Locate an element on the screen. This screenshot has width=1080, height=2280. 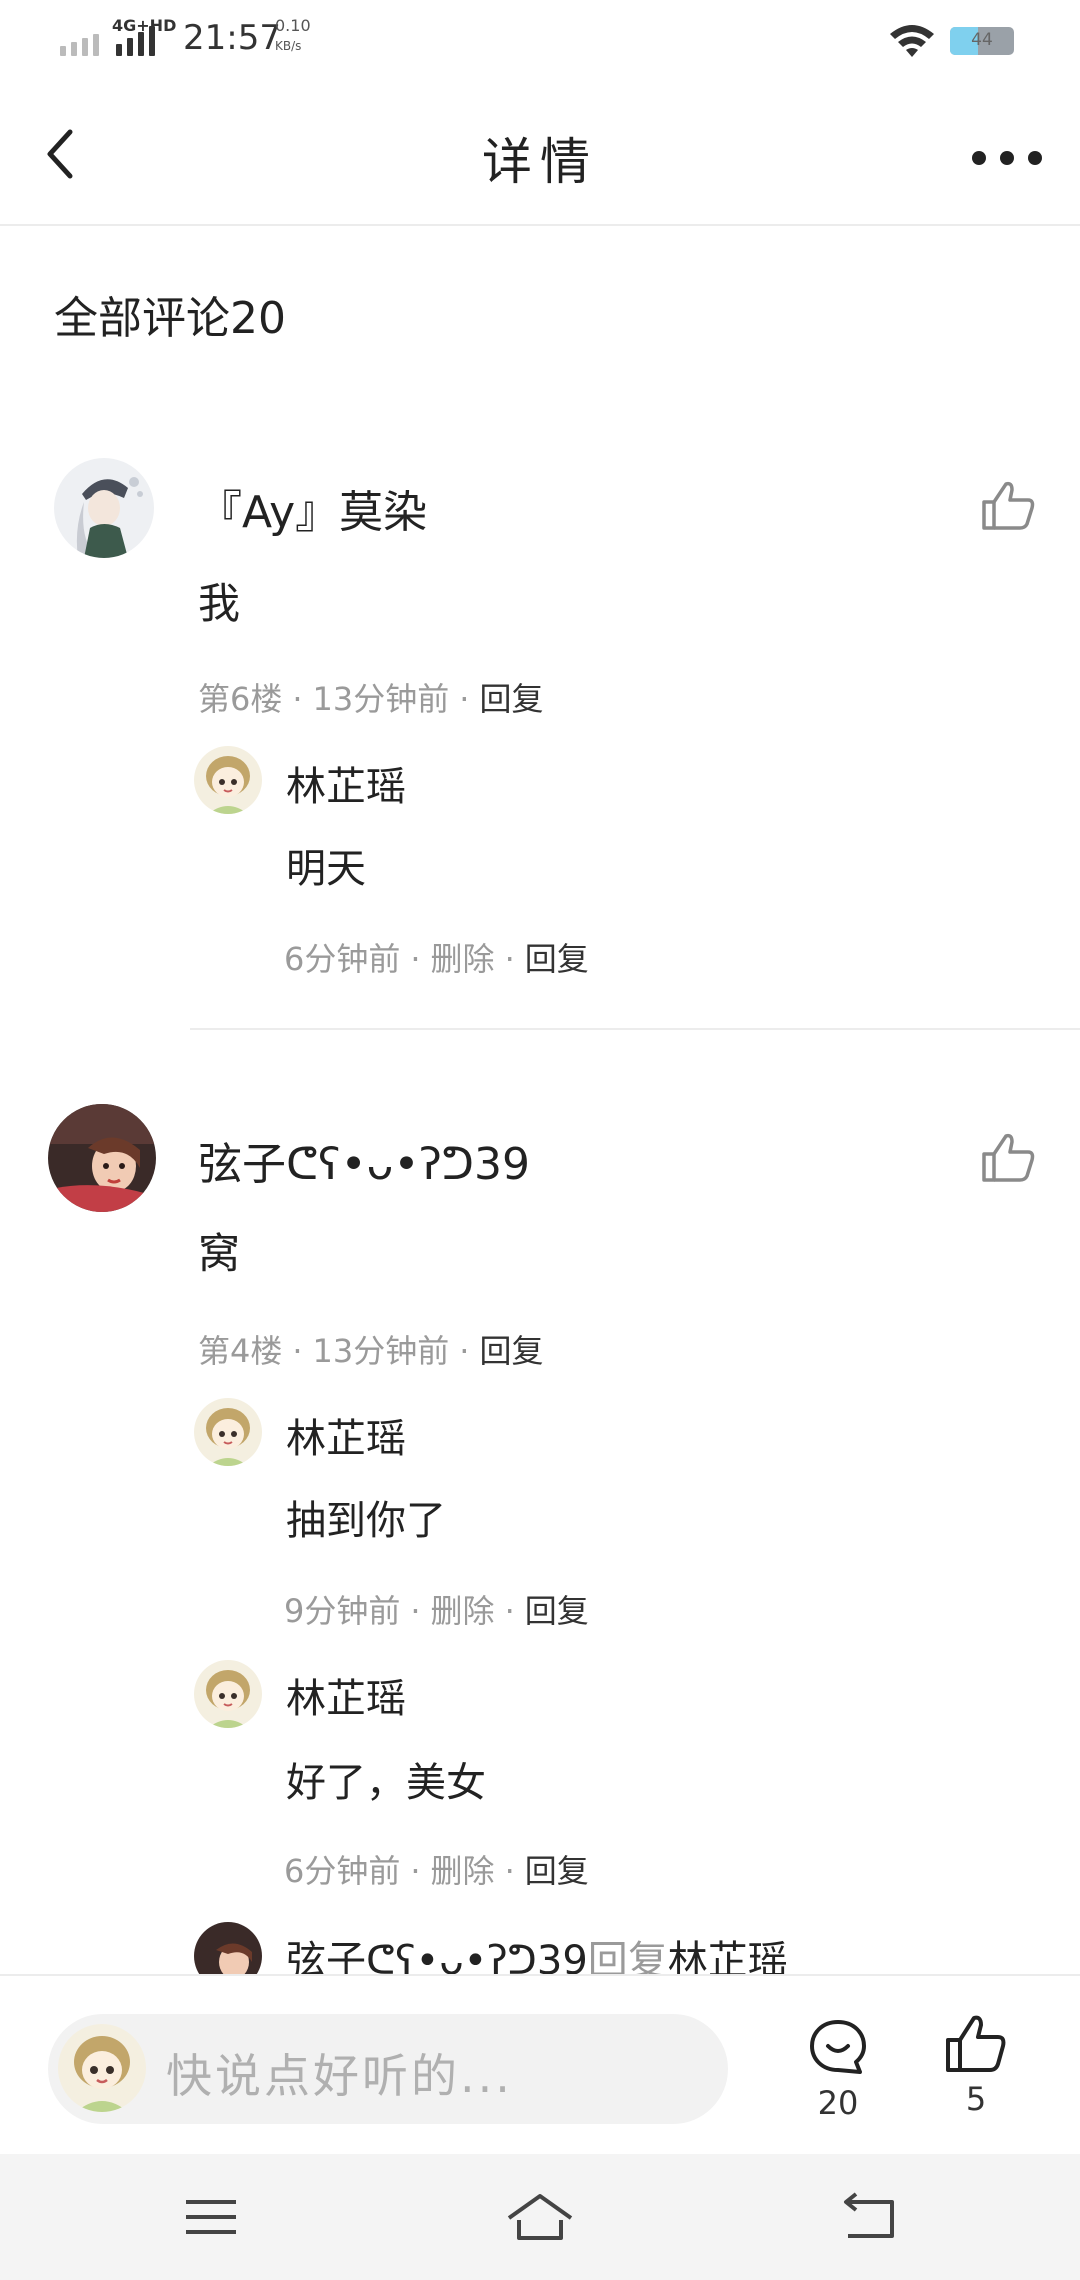
more-icon is located at coordinates (1007, 158).